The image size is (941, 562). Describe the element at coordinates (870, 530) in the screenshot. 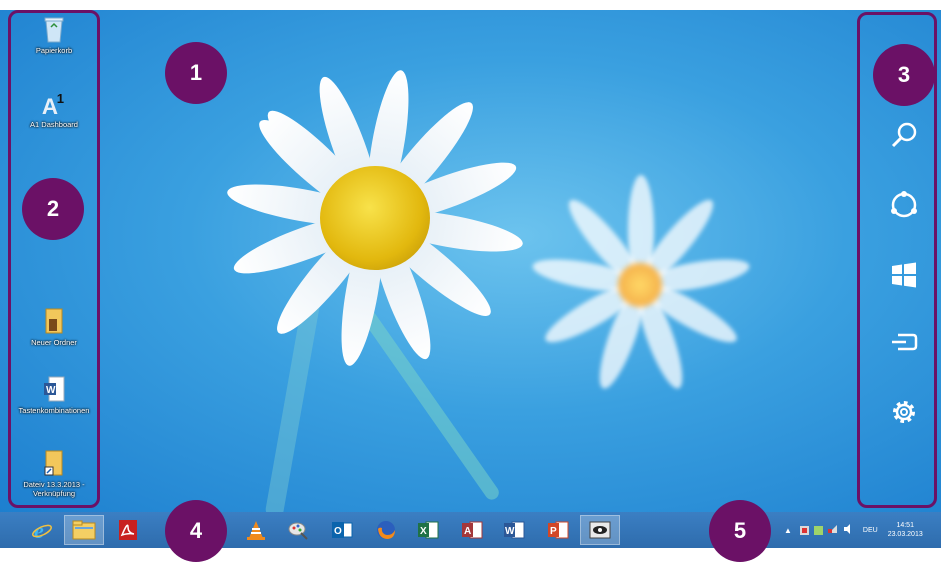

I see `input-language: DEU` at that location.